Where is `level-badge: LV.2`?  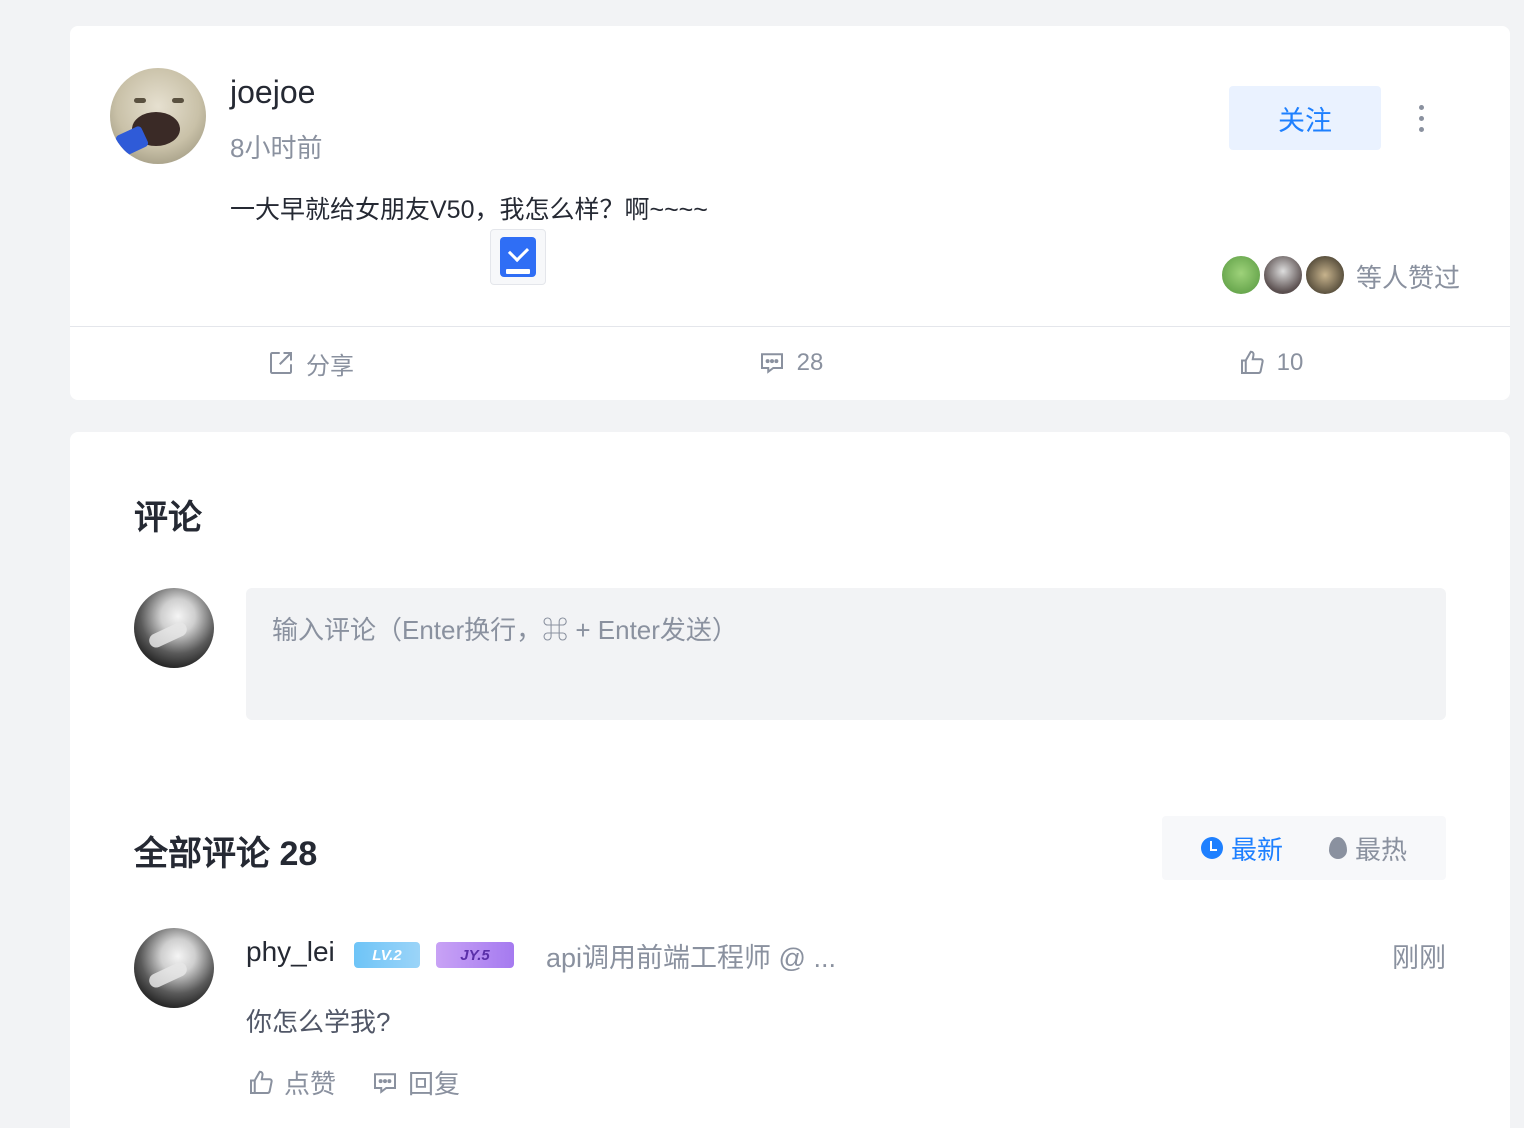
level-badge: LV.2 is located at coordinates (387, 955).